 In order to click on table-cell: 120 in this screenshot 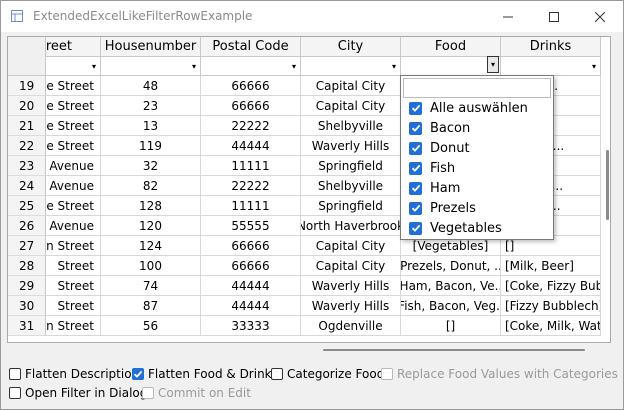, I will do `click(151, 226)`.